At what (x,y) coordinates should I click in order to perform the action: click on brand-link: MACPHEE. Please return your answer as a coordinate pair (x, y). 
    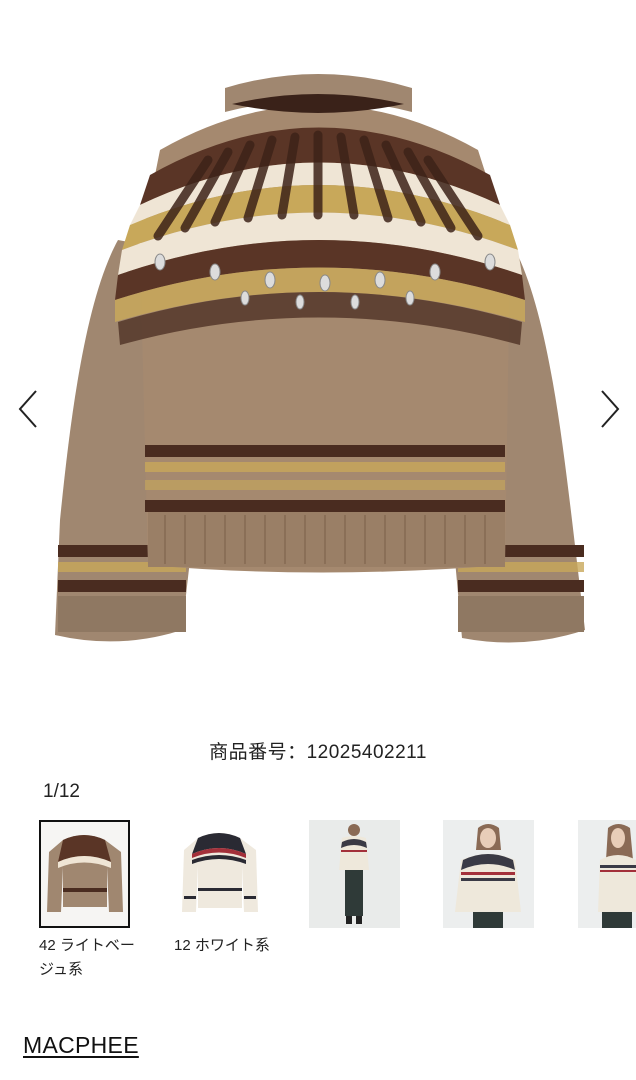
    Looking at the image, I should click on (81, 1045).